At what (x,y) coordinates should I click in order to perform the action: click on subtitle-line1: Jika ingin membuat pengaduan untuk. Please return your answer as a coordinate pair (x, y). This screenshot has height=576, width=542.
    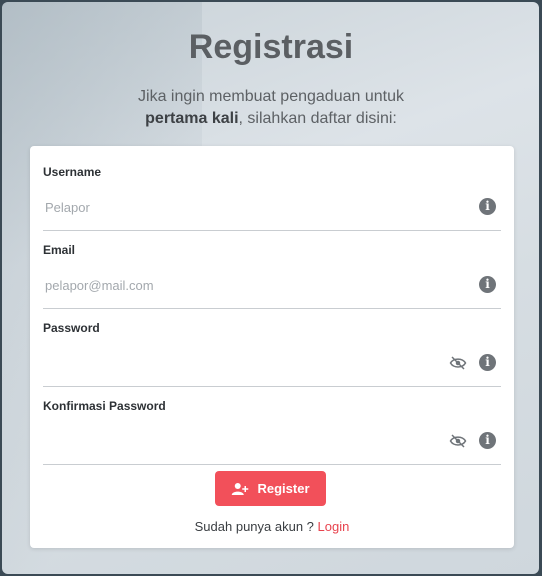
    Looking at the image, I should click on (271, 96).